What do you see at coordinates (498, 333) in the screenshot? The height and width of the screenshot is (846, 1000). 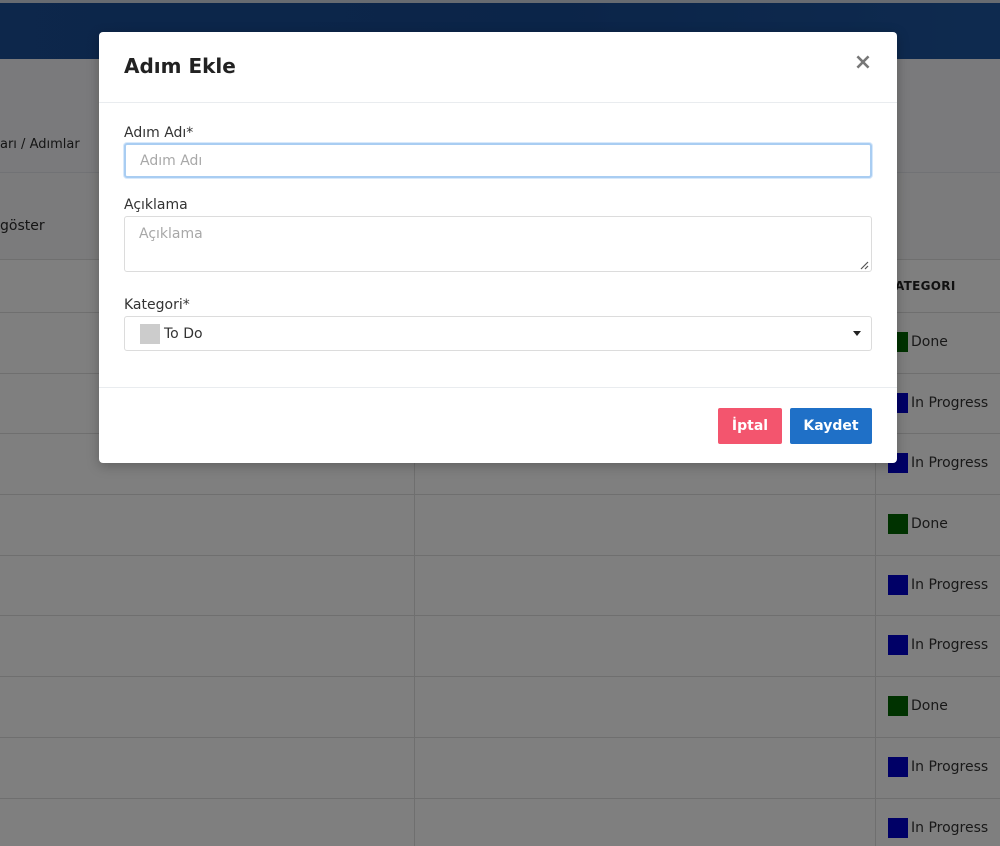 I see `category-select: To Do` at bounding box center [498, 333].